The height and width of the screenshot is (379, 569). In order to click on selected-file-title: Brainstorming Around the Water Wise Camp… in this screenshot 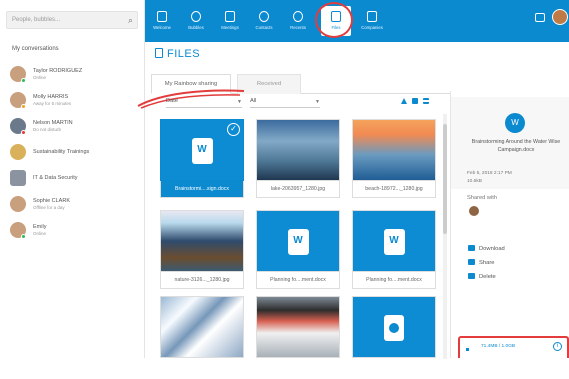, I will do `click(516, 146)`.